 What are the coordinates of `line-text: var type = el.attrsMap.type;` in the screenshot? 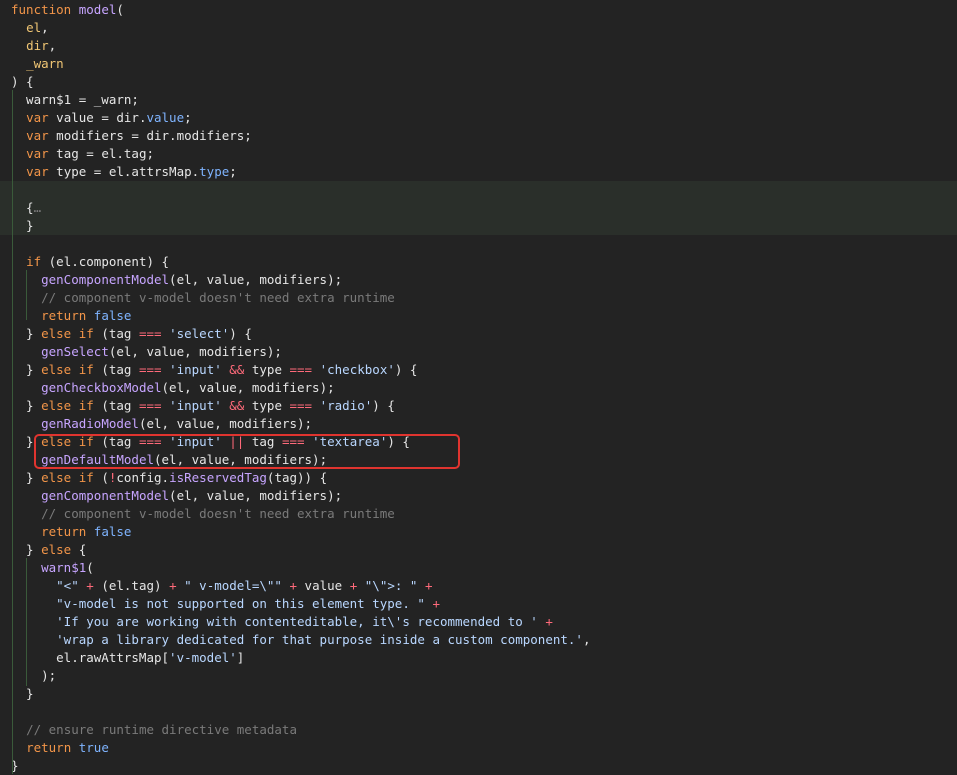 It's located at (124, 172).